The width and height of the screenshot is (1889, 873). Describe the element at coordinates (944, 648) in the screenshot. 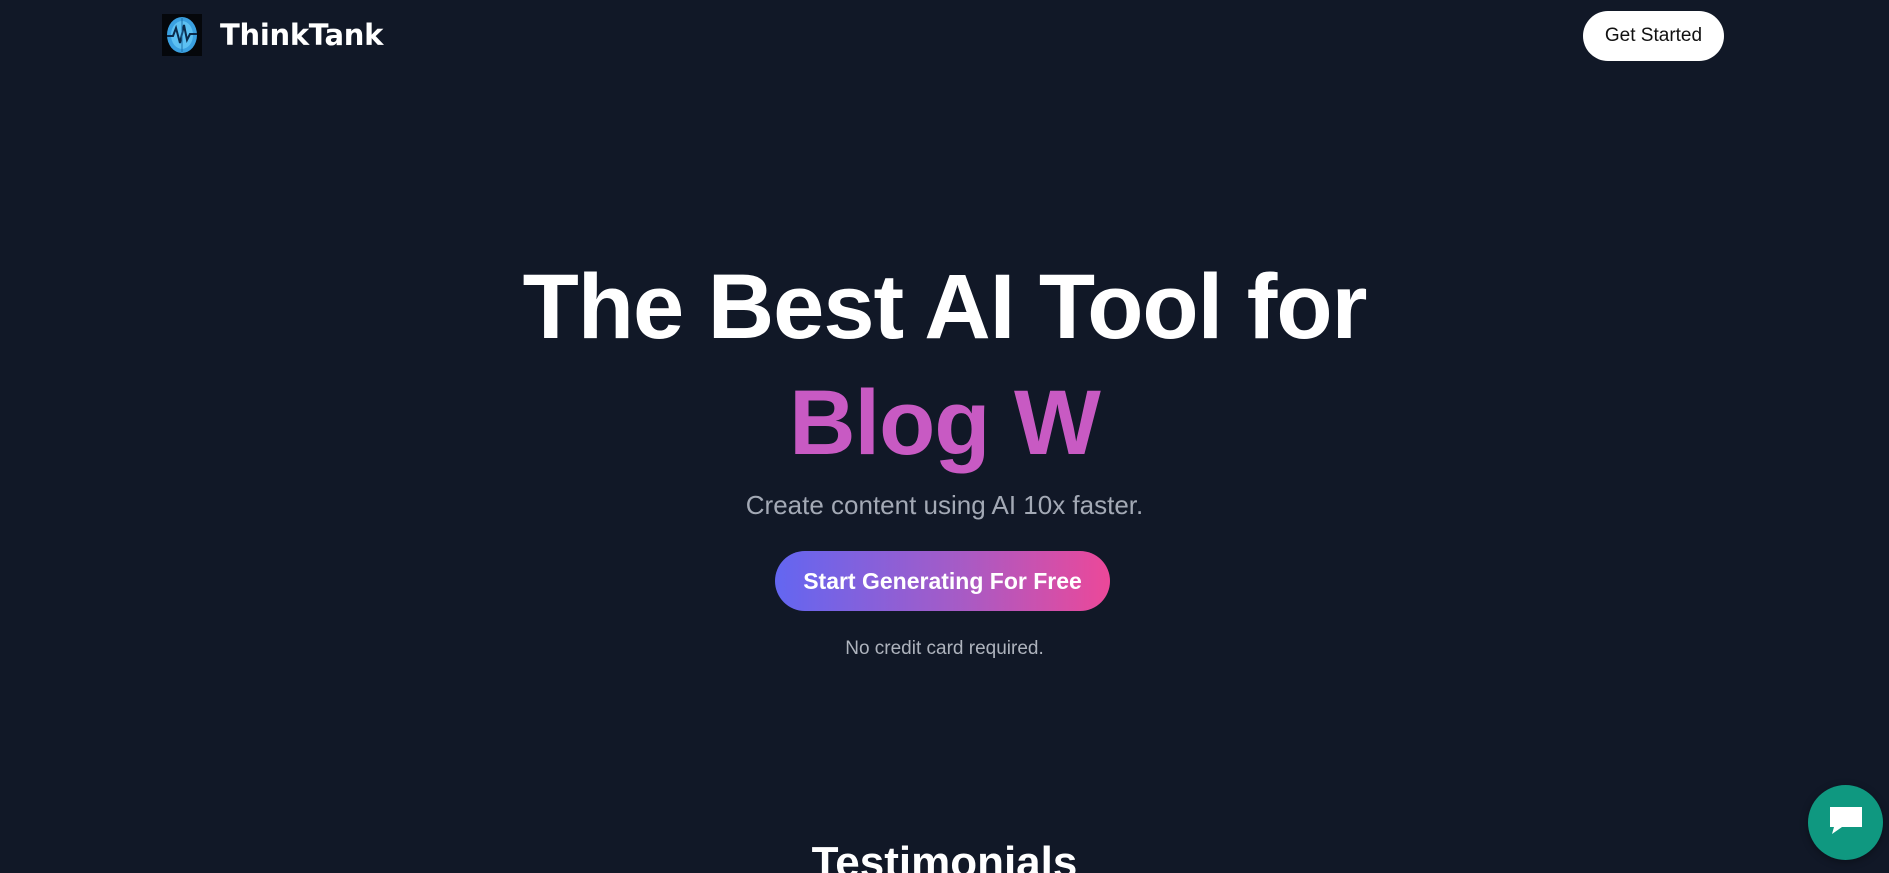

I see `no-credit-card-note: No credit card required.` at that location.